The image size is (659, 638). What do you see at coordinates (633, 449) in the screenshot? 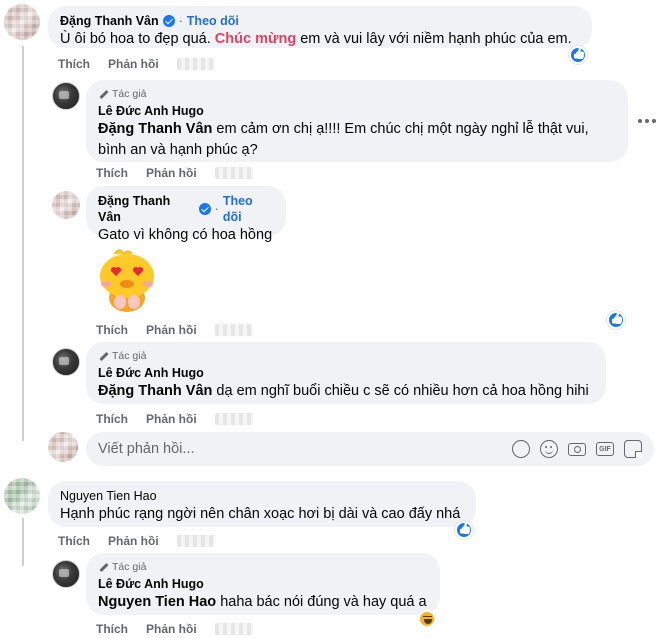
I see `sticker-icon` at bounding box center [633, 449].